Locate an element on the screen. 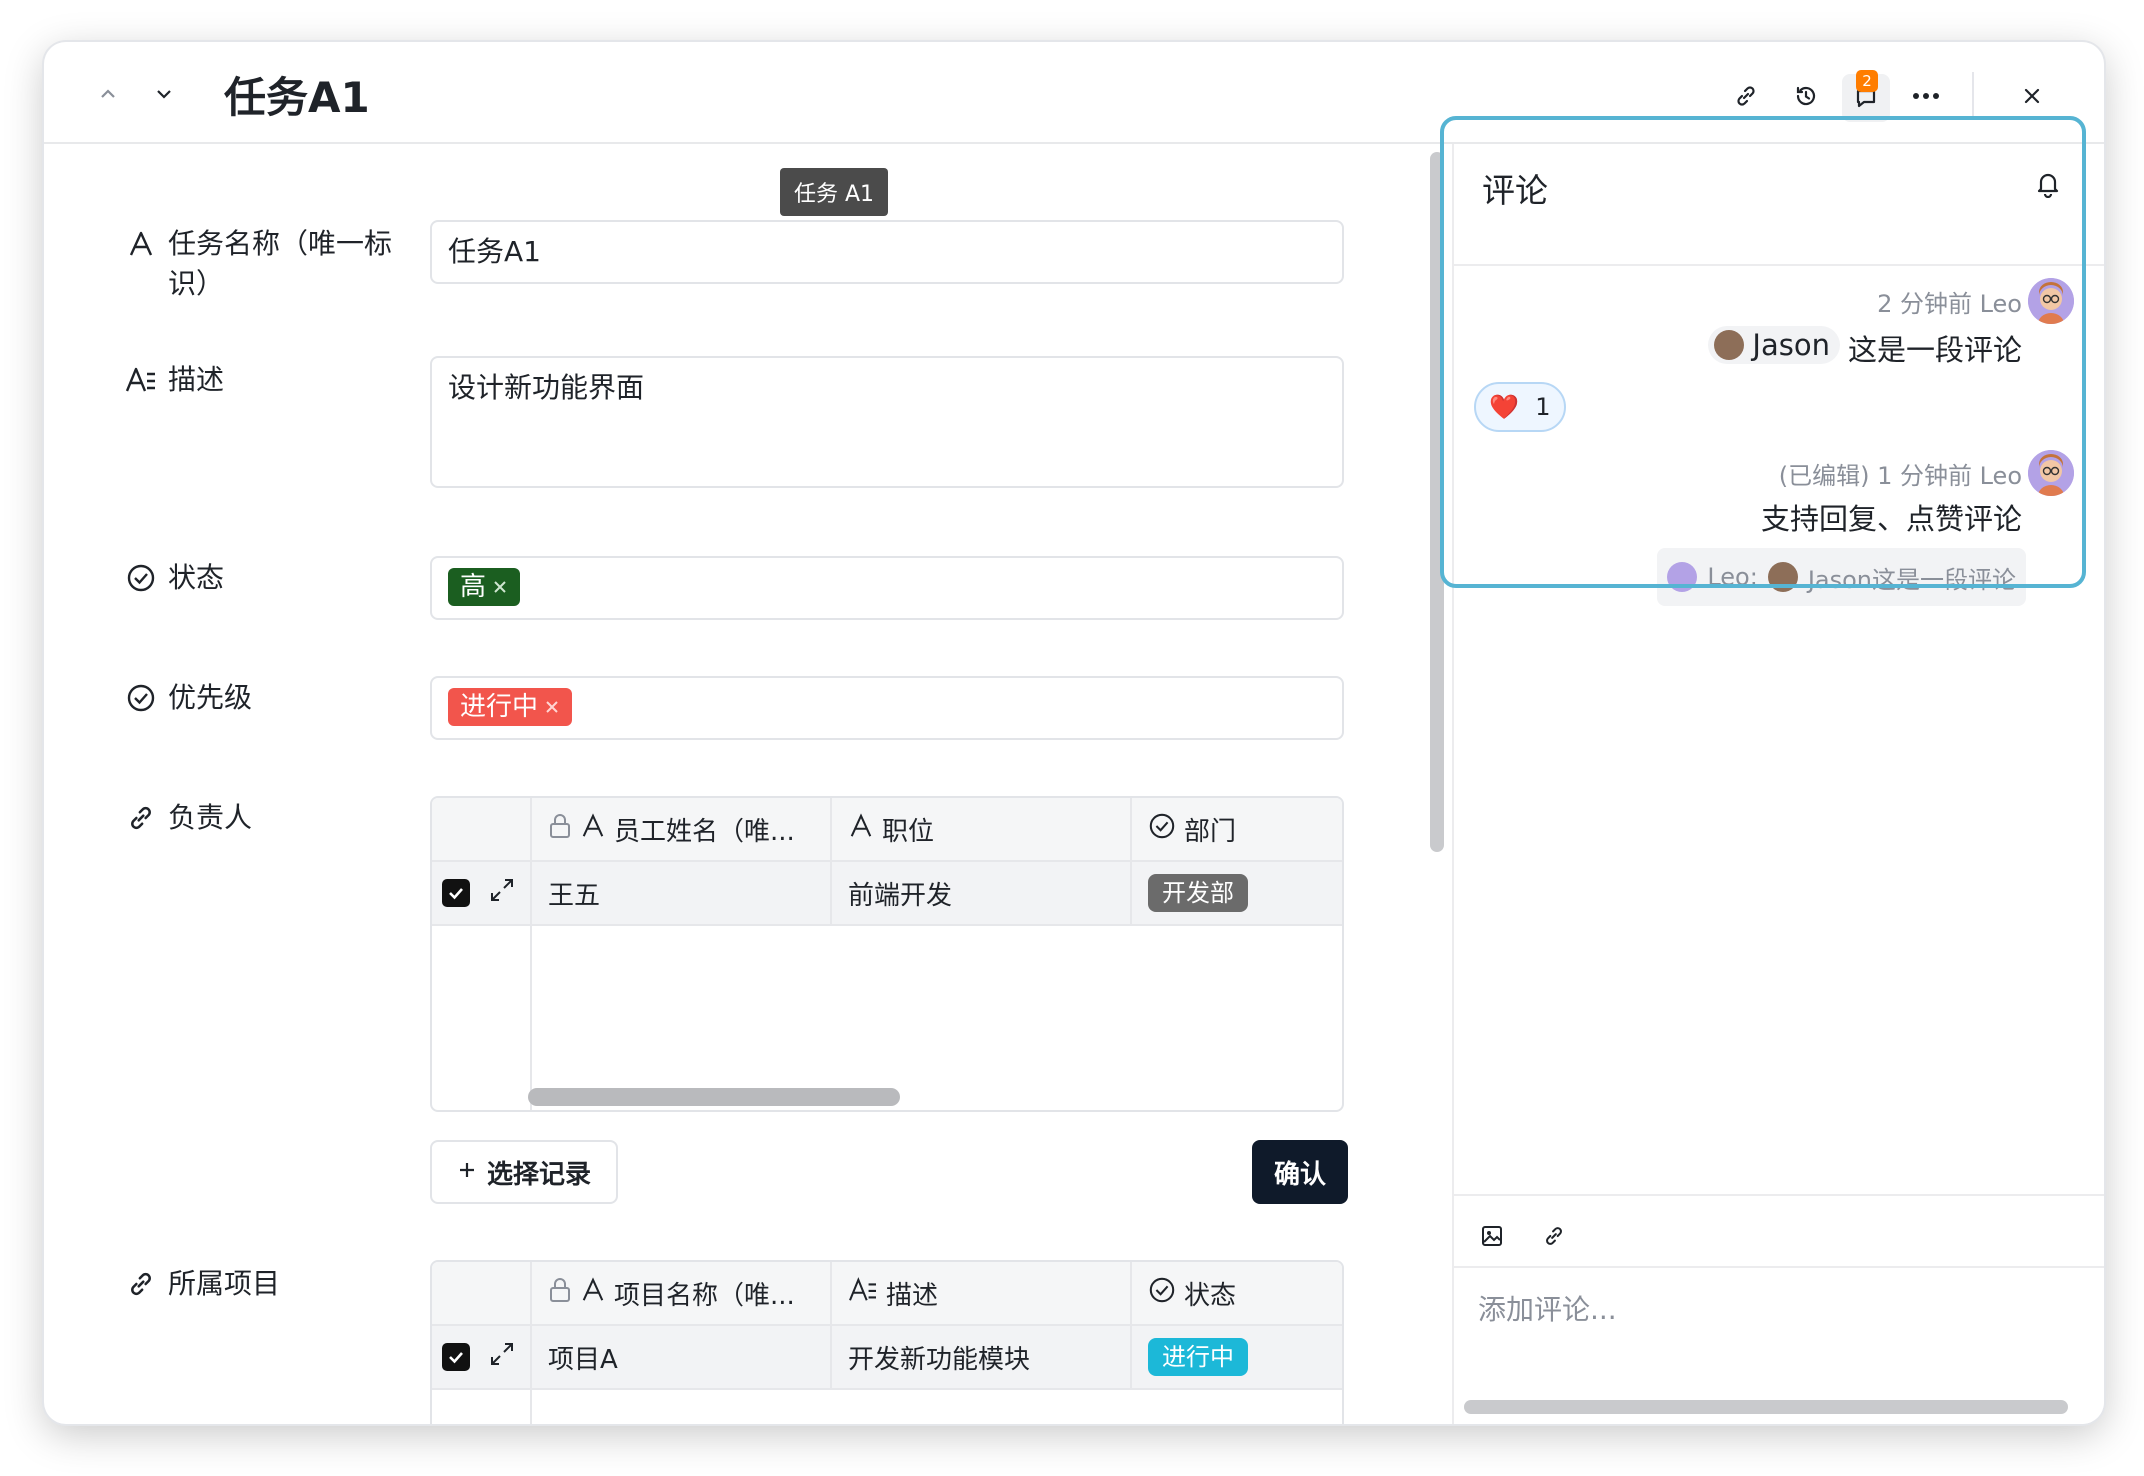 Image resolution: width=2144 pixels, height=1476 pixels. confirm-button: 确认 is located at coordinates (1300, 1172).